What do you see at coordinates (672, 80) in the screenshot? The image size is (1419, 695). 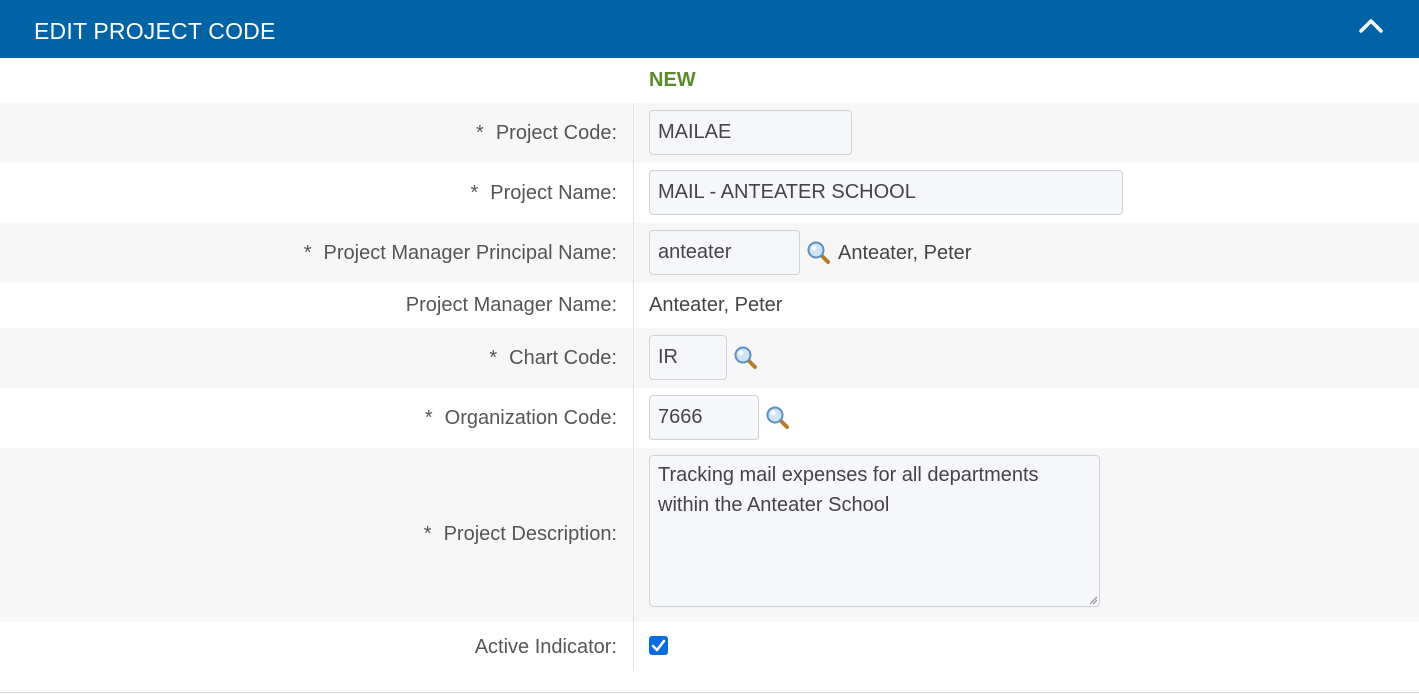 I see `status-label: NEW` at bounding box center [672, 80].